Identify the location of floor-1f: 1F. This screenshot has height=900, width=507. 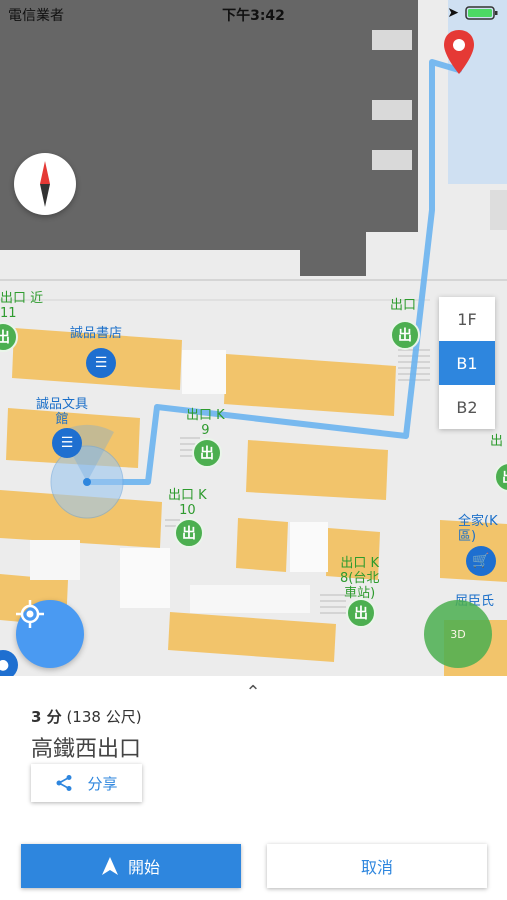
(467, 319).